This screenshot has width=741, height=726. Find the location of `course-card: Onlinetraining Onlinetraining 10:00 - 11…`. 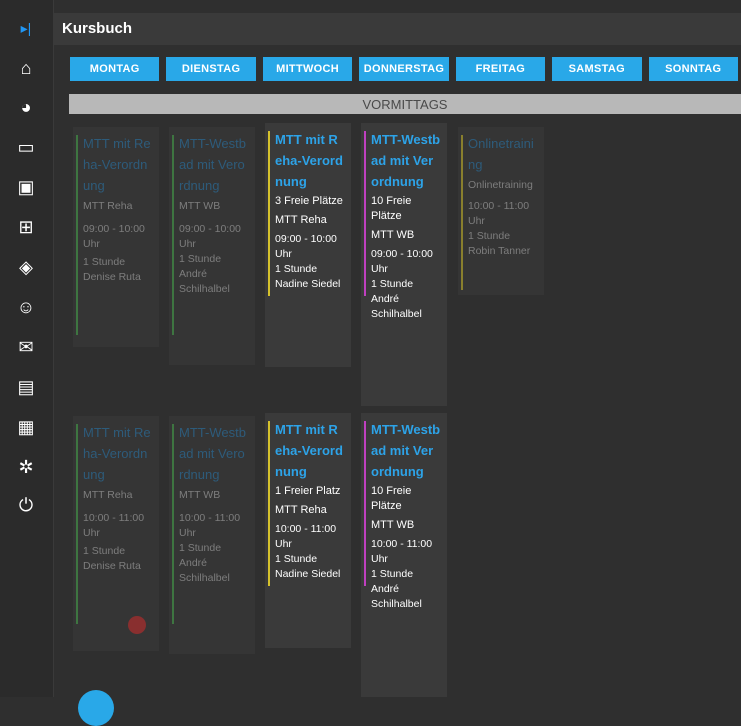

course-card: Onlinetraining Onlinetraining 10:00 - 11… is located at coordinates (501, 211).